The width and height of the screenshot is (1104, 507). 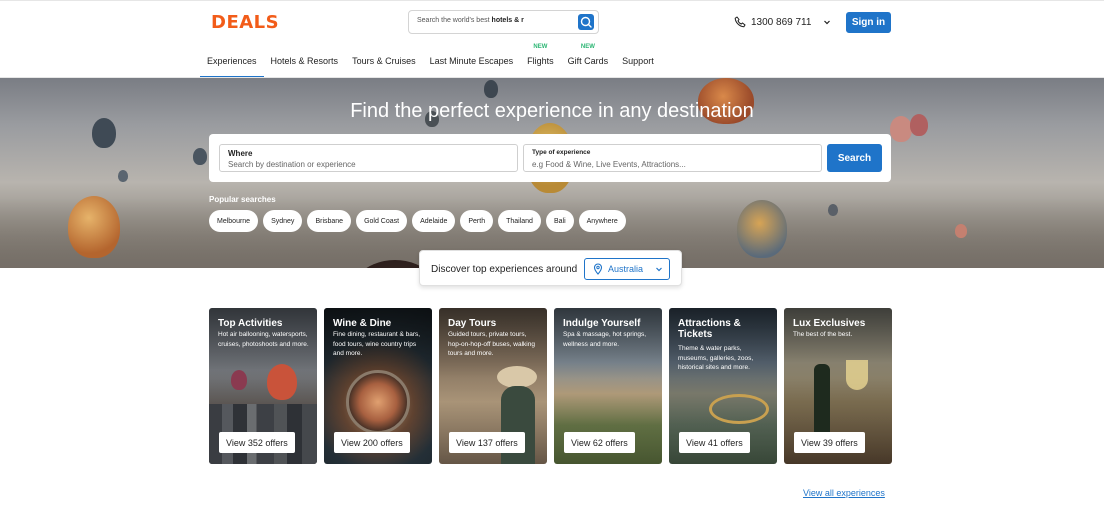 What do you see at coordinates (242, 199) in the screenshot?
I see `popular-searches-title: Popular searches` at bounding box center [242, 199].